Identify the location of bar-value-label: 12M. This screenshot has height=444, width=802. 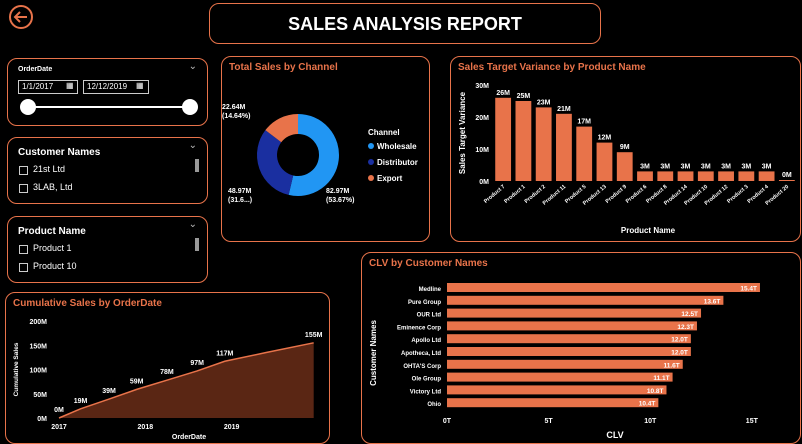
(605, 138).